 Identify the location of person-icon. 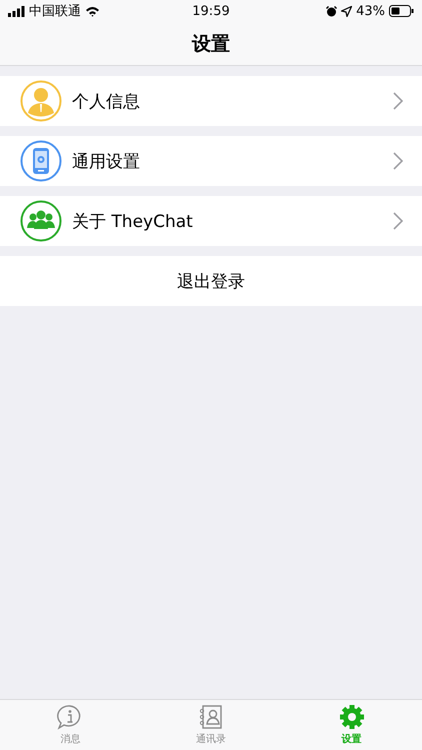
(41, 101).